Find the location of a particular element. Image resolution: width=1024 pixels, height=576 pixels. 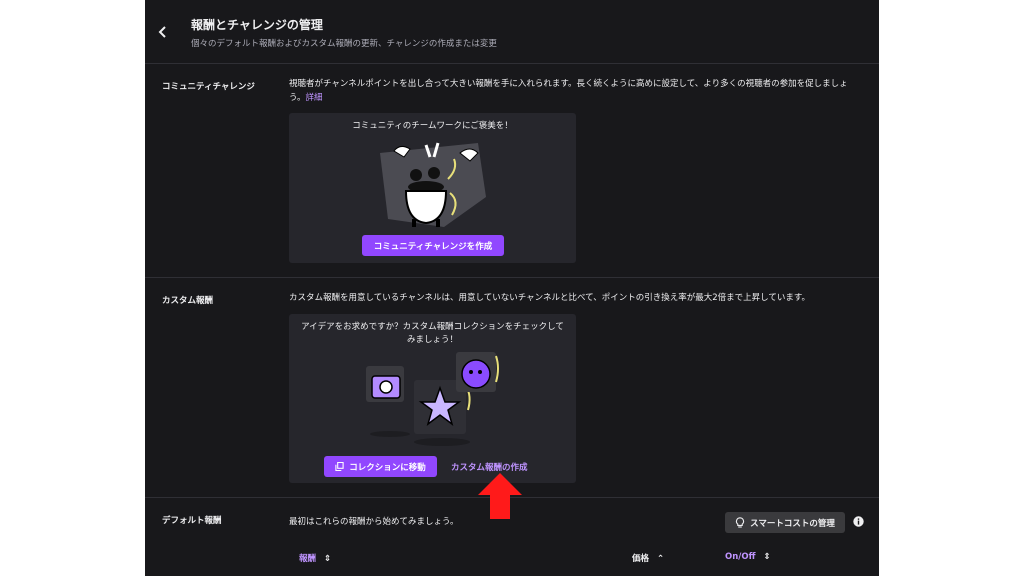

details-link: 詳細 is located at coordinates (314, 98).